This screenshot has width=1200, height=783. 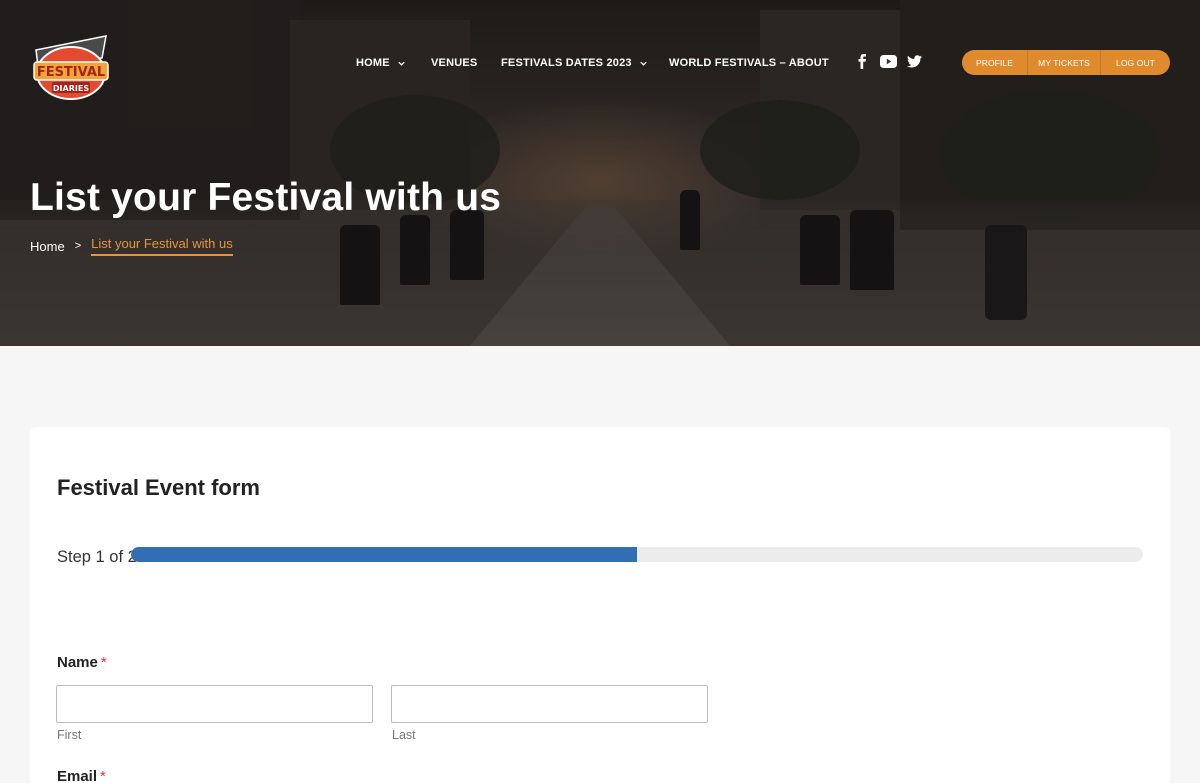 I want to click on site-logo: FESTIVAL DIARIES, so click(x=71, y=65).